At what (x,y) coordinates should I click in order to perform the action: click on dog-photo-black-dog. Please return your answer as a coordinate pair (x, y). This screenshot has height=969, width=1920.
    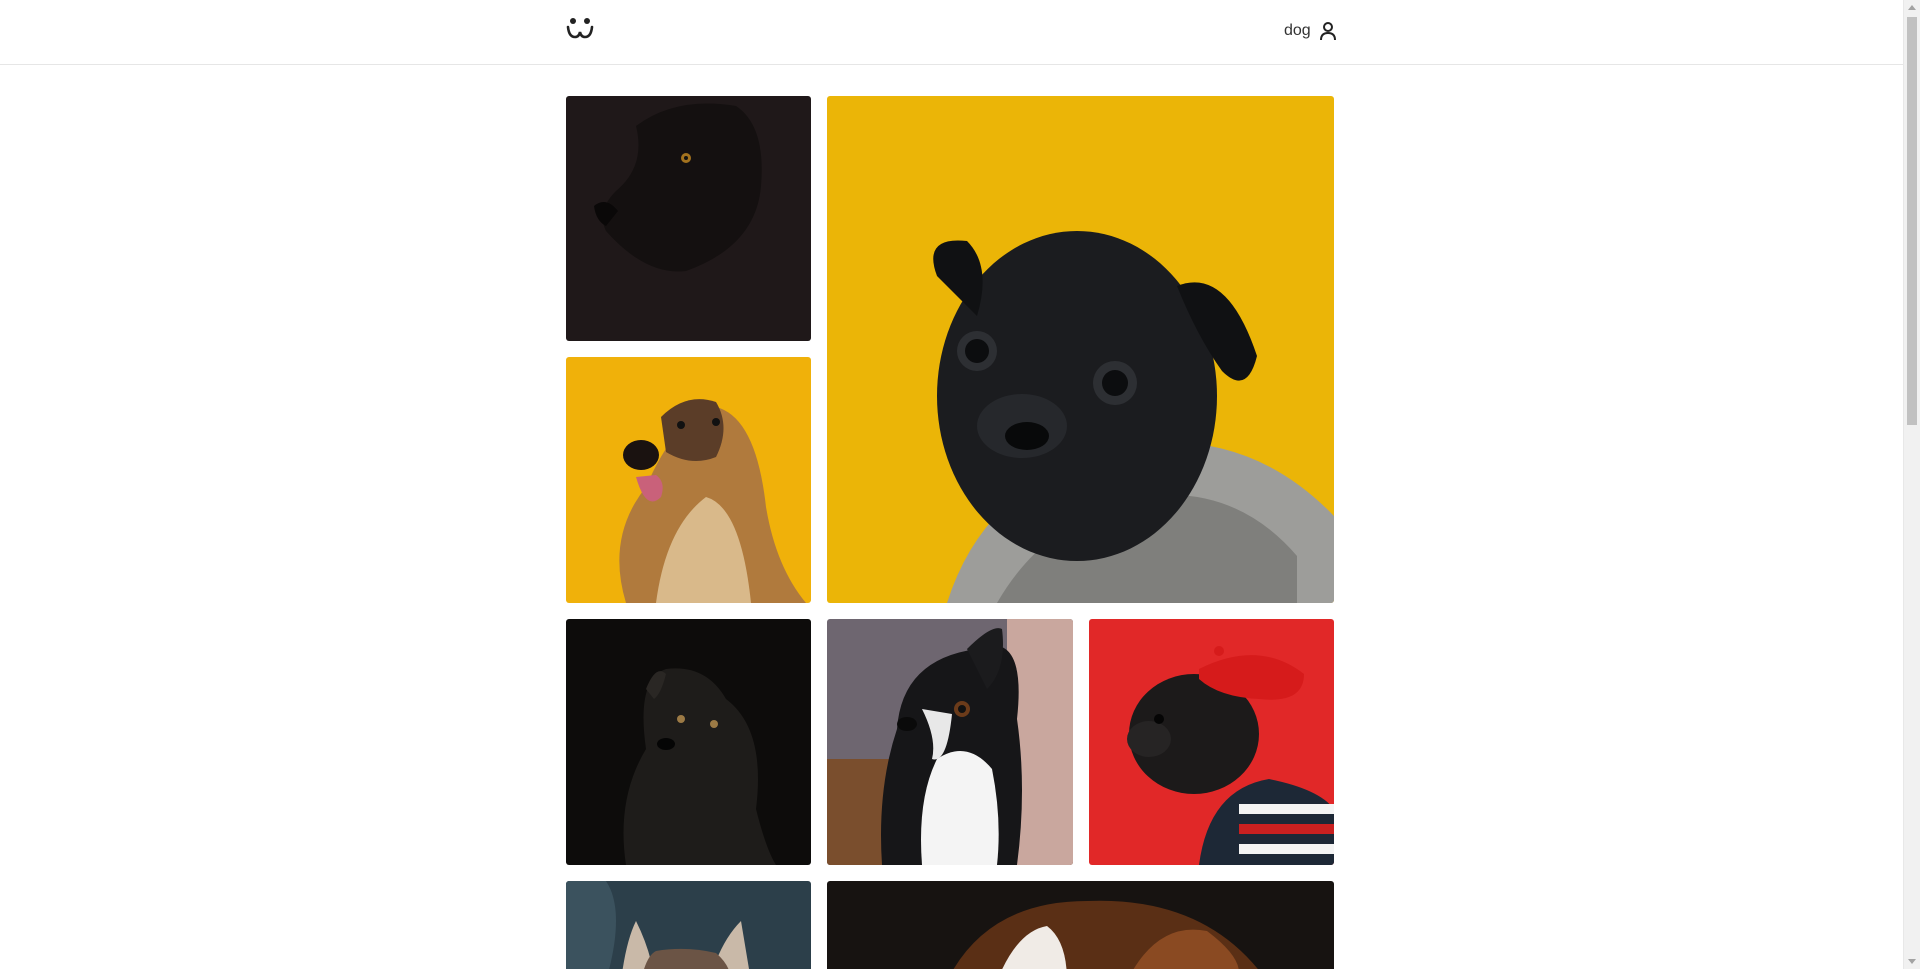
    Looking at the image, I should click on (688, 218).